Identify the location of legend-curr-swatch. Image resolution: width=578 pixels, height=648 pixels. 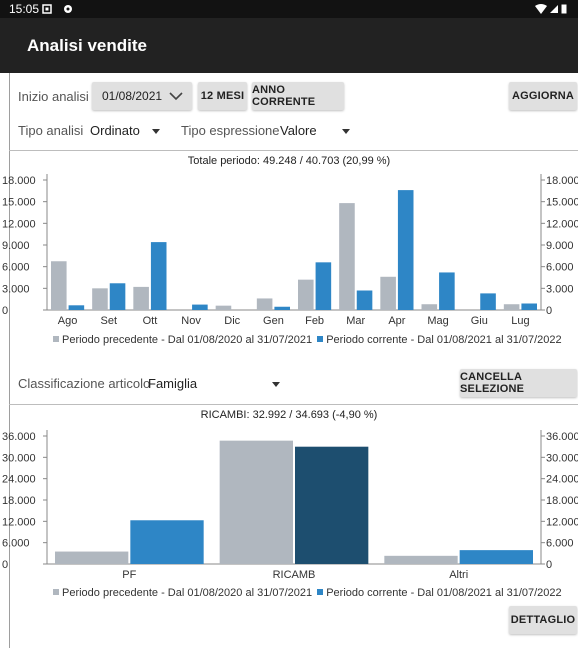
(320, 592).